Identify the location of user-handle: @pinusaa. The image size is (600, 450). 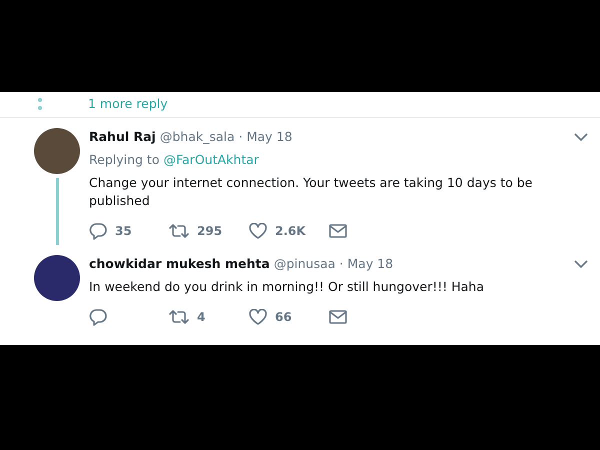
(305, 264).